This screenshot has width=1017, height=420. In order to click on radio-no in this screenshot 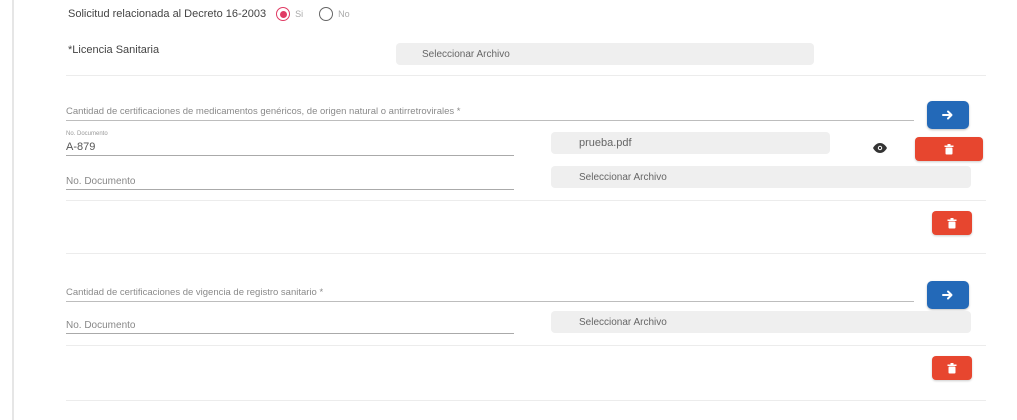, I will do `click(326, 14)`.